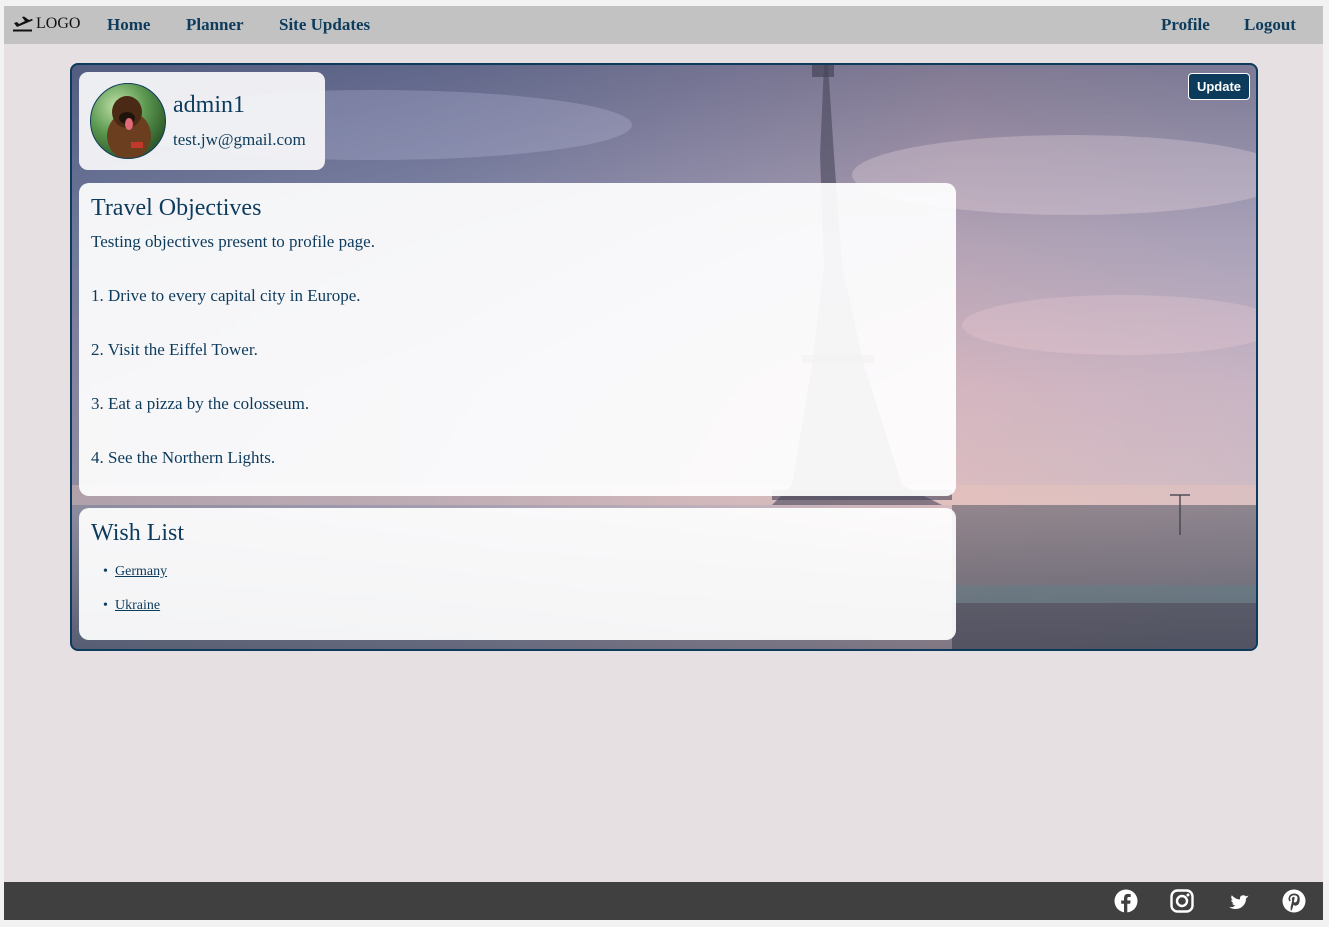 The image size is (1329, 927). Describe the element at coordinates (200, 403) in the screenshot. I see `objective-item: 3. Eat a pizza by the colosseum.` at that location.